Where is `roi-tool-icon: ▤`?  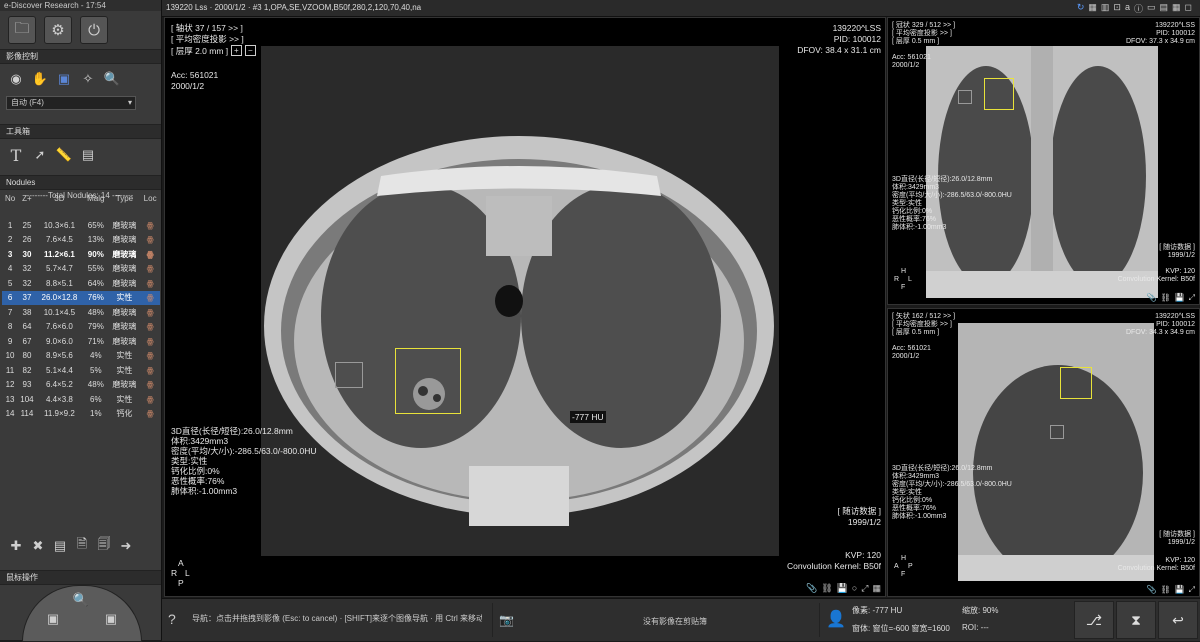 roi-tool-icon: ▤ is located at coordinates (88, 155).